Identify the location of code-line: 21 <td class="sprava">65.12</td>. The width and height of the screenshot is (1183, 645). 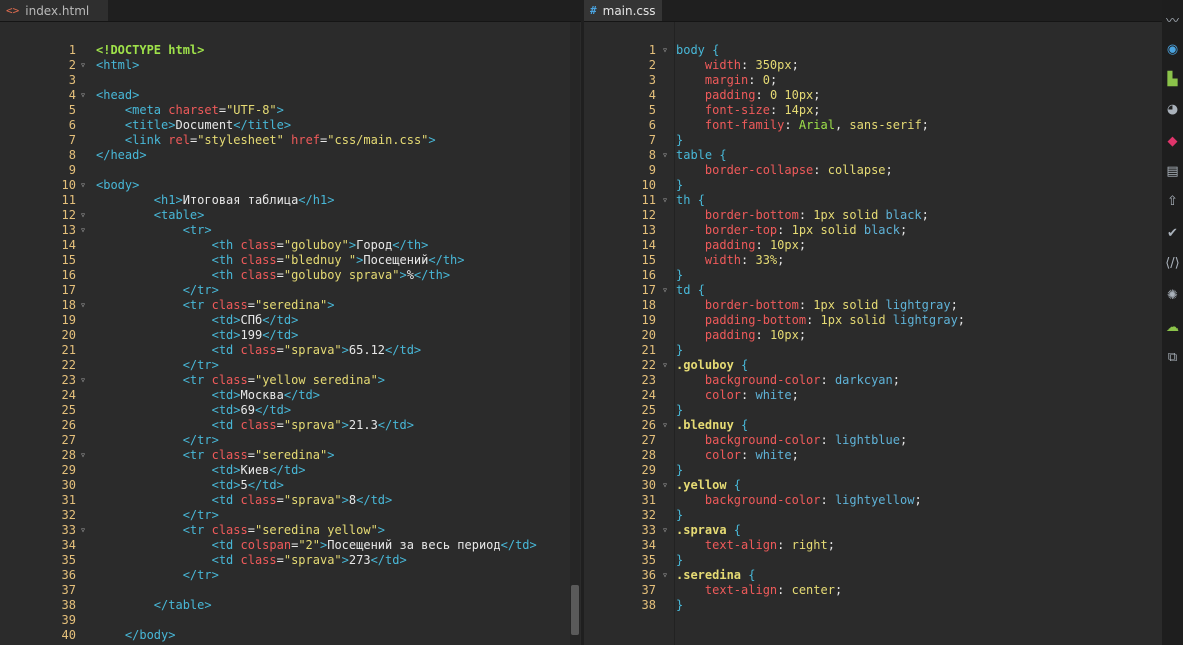
(290, 350).